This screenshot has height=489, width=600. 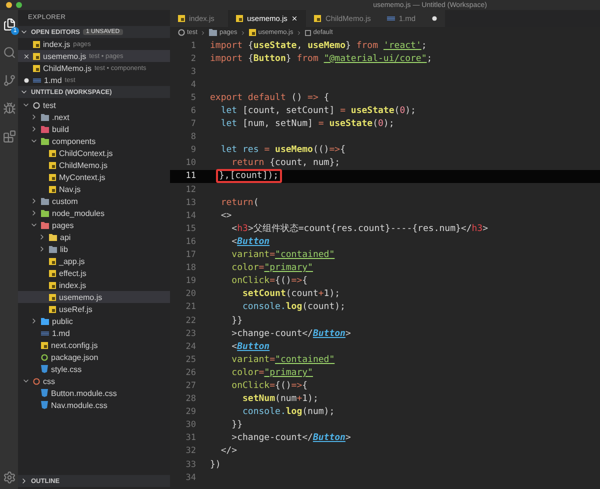 I want to click on line-number: 20, so click(x=190, y=294).